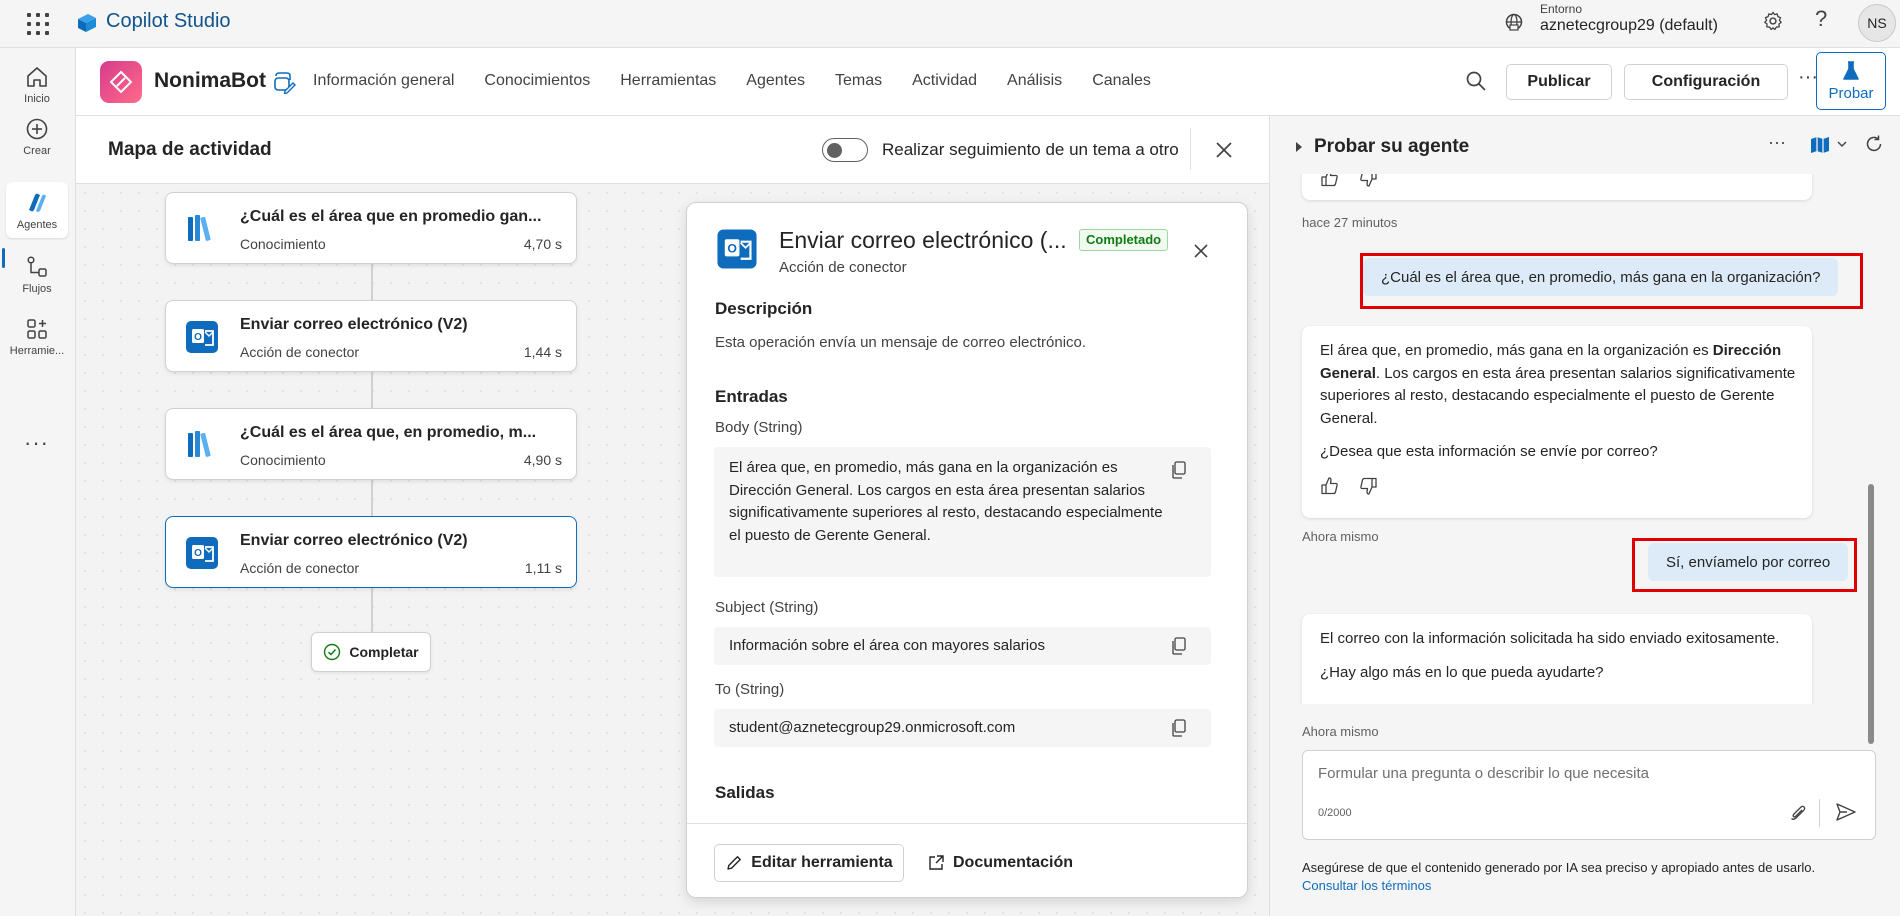 The width and height of the screenshot is (1900, 916). Describe the element at coordinates (1611, 281) in the screenshot. I see `highlight-box` at that location.